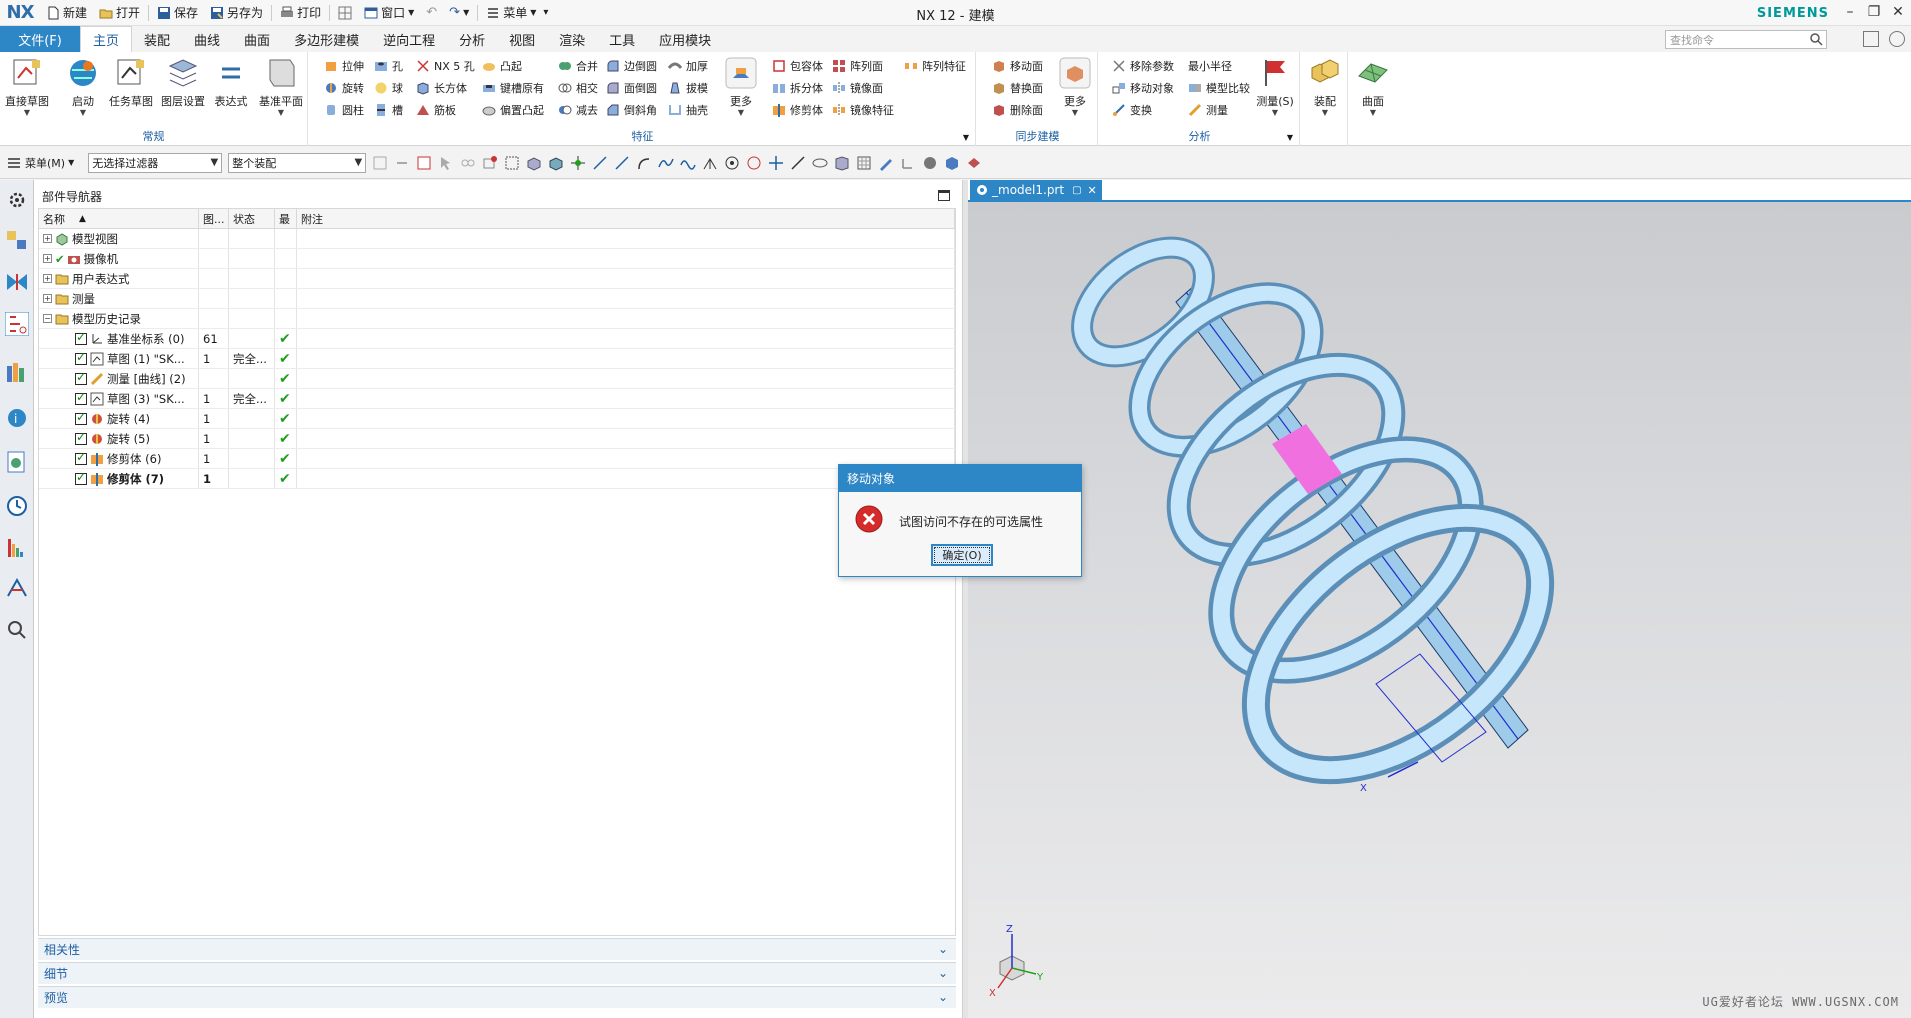  I want to click on slot-legacy-button: 键槽原有, so click(513, 88).